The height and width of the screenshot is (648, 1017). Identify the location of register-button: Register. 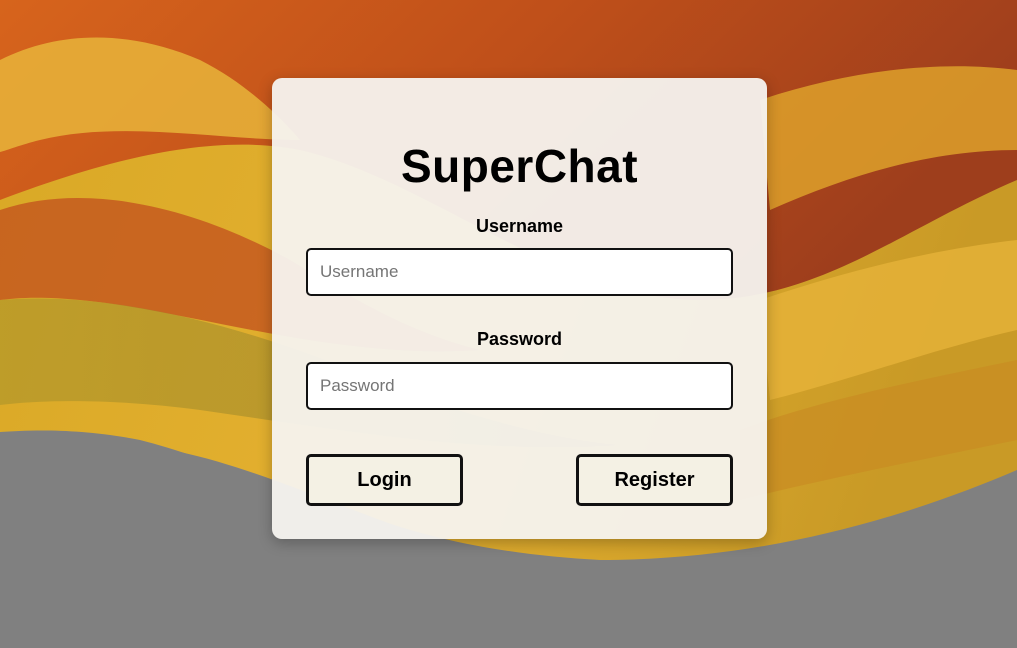
(654, 480).